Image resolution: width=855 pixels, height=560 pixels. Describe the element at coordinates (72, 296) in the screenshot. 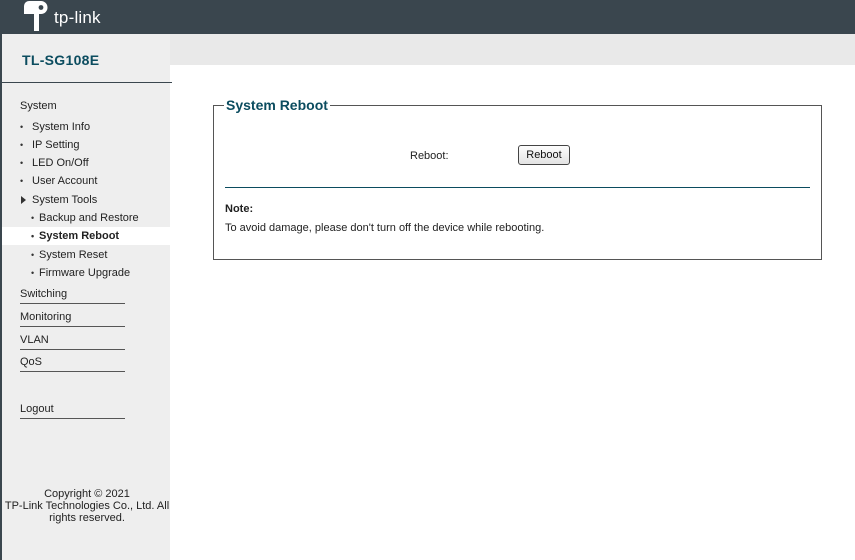

I see `sidebar-section-switching: Switching` at that location.